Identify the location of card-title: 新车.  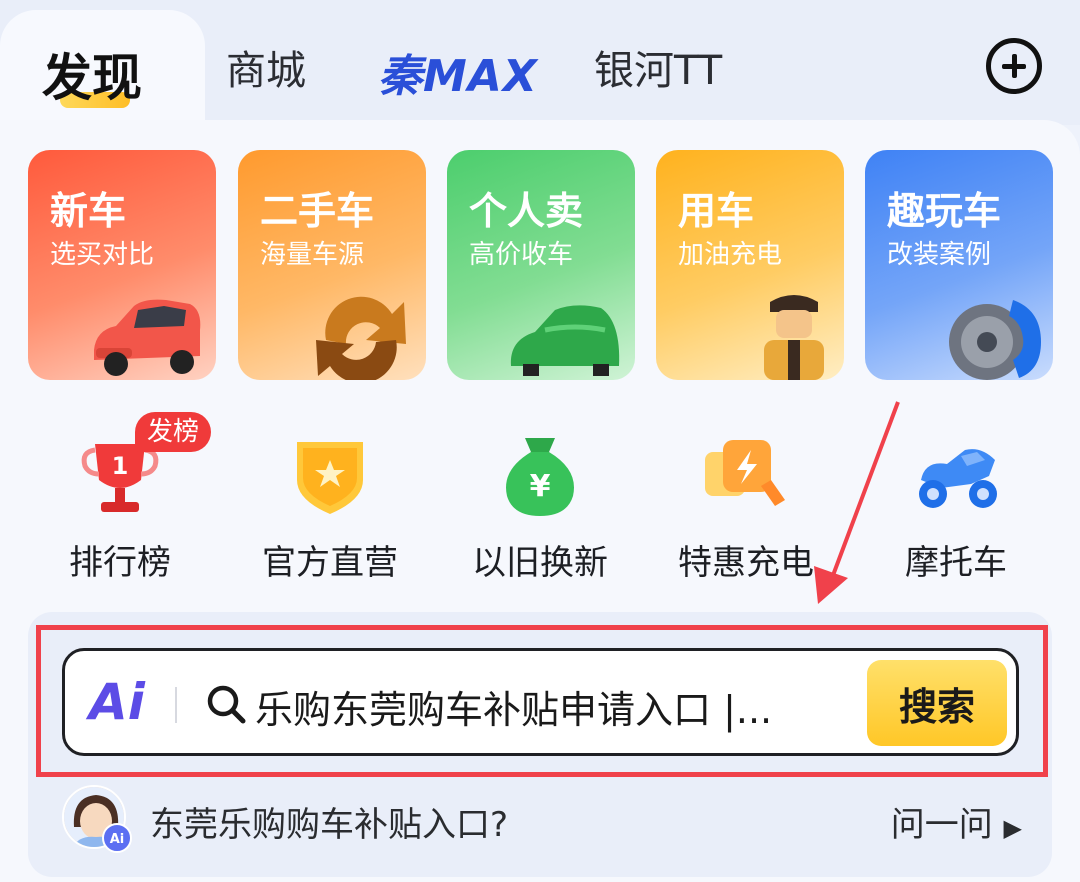
(88, 211).